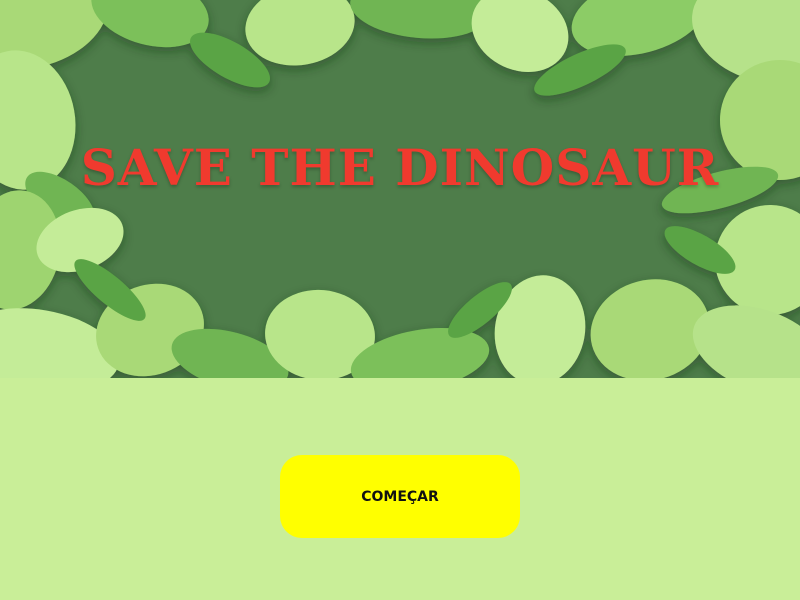 The image size is (800, 600). What do you see at coordinates (400, 496) in the screenshot?
I see `start-button: COMEÇAR` at bounding box center [400, 496].